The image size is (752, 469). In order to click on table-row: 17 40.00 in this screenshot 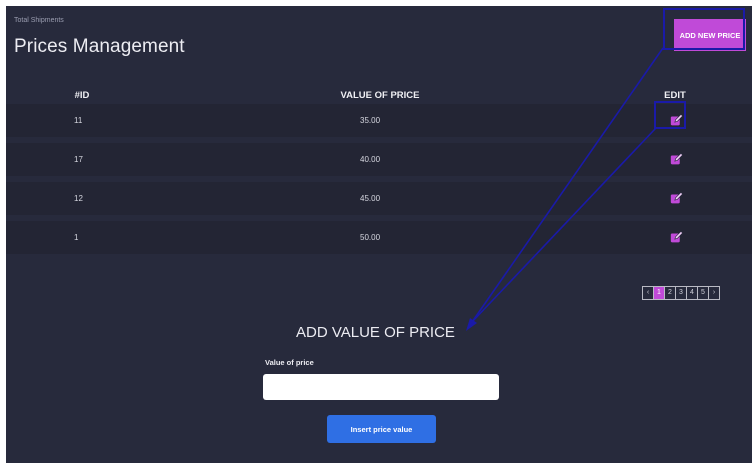, I will do `click(379, 159)`.